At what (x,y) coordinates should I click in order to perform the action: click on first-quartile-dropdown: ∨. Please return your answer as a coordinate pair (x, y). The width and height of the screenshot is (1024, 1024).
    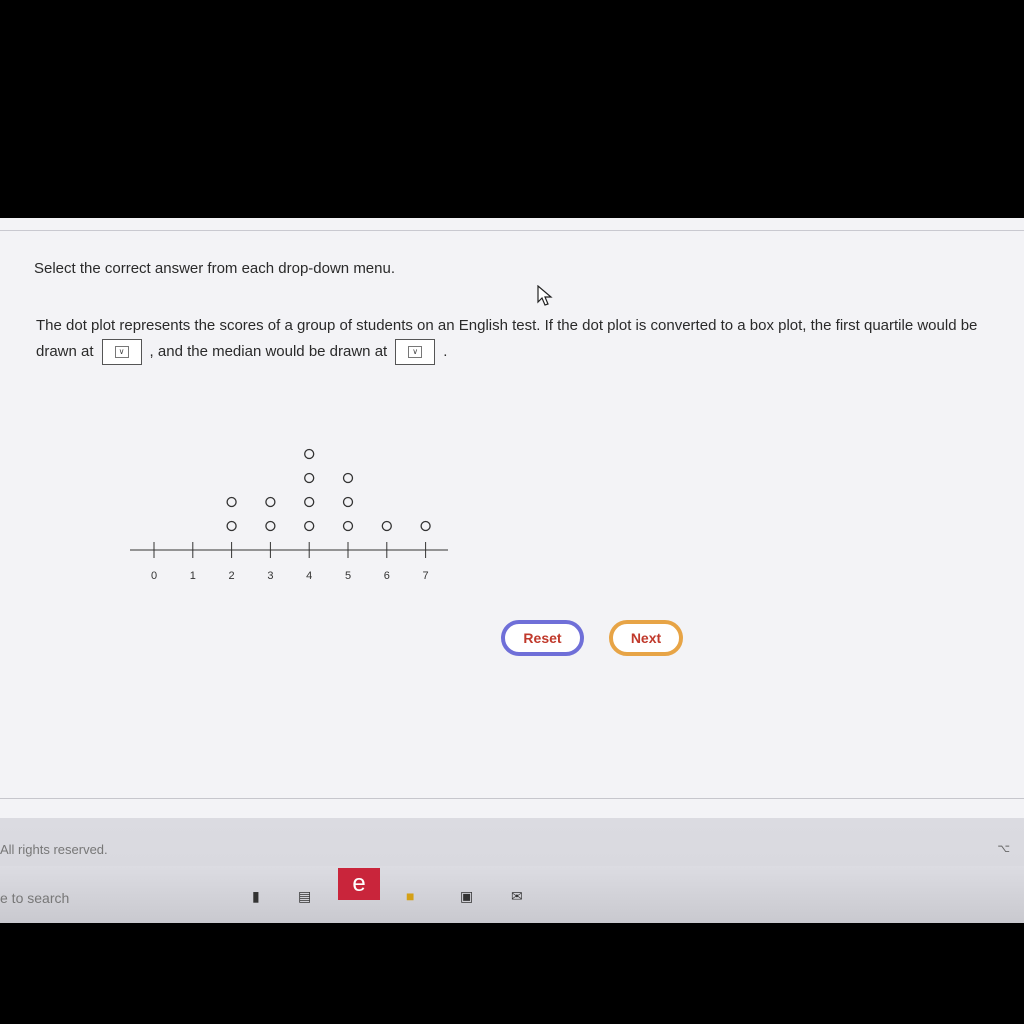
    Looking at the image, I should click on (121, 352).